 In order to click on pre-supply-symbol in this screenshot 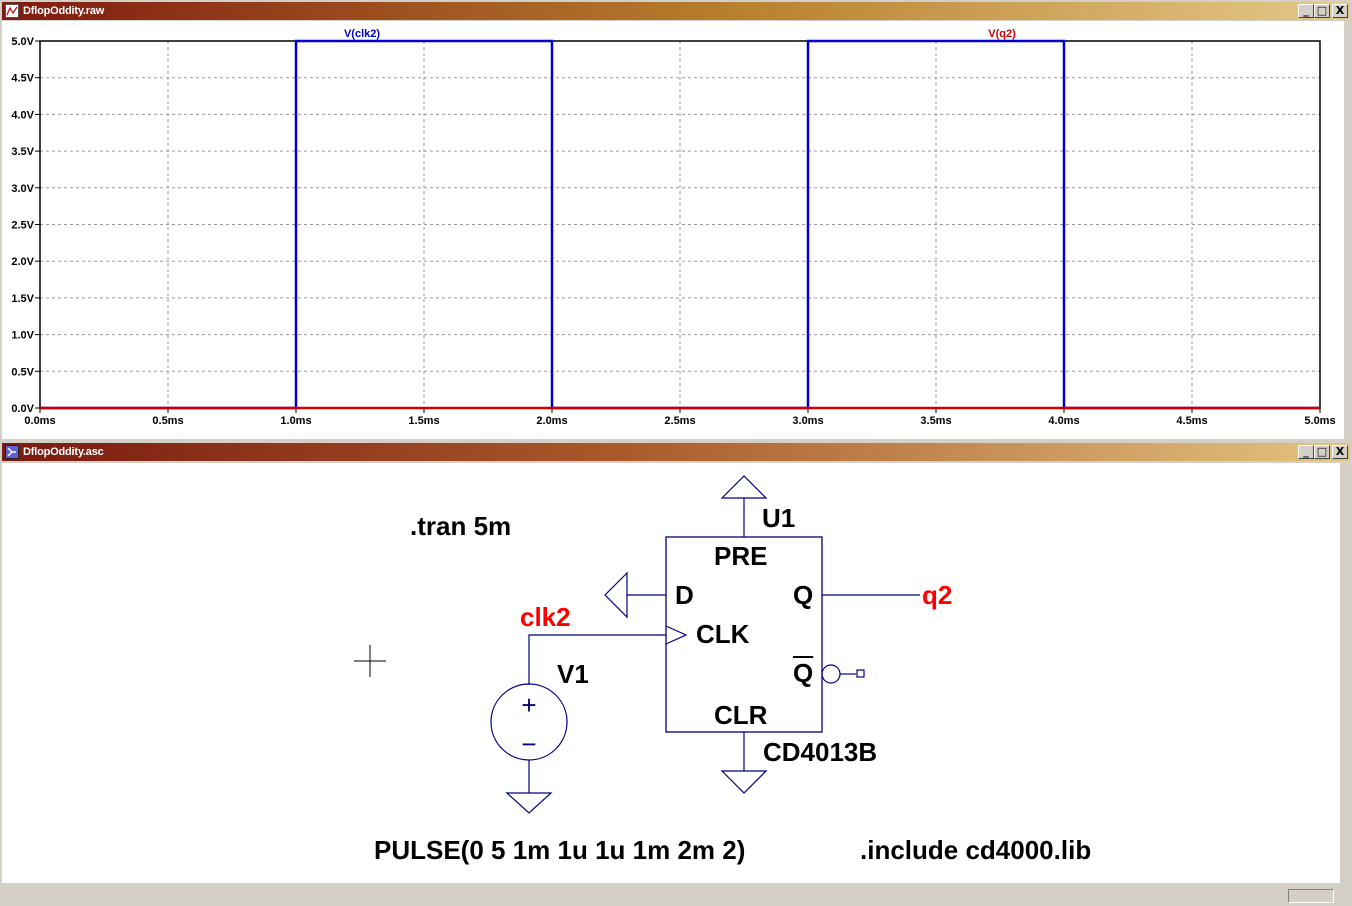, I will do `click(744, 506)`.